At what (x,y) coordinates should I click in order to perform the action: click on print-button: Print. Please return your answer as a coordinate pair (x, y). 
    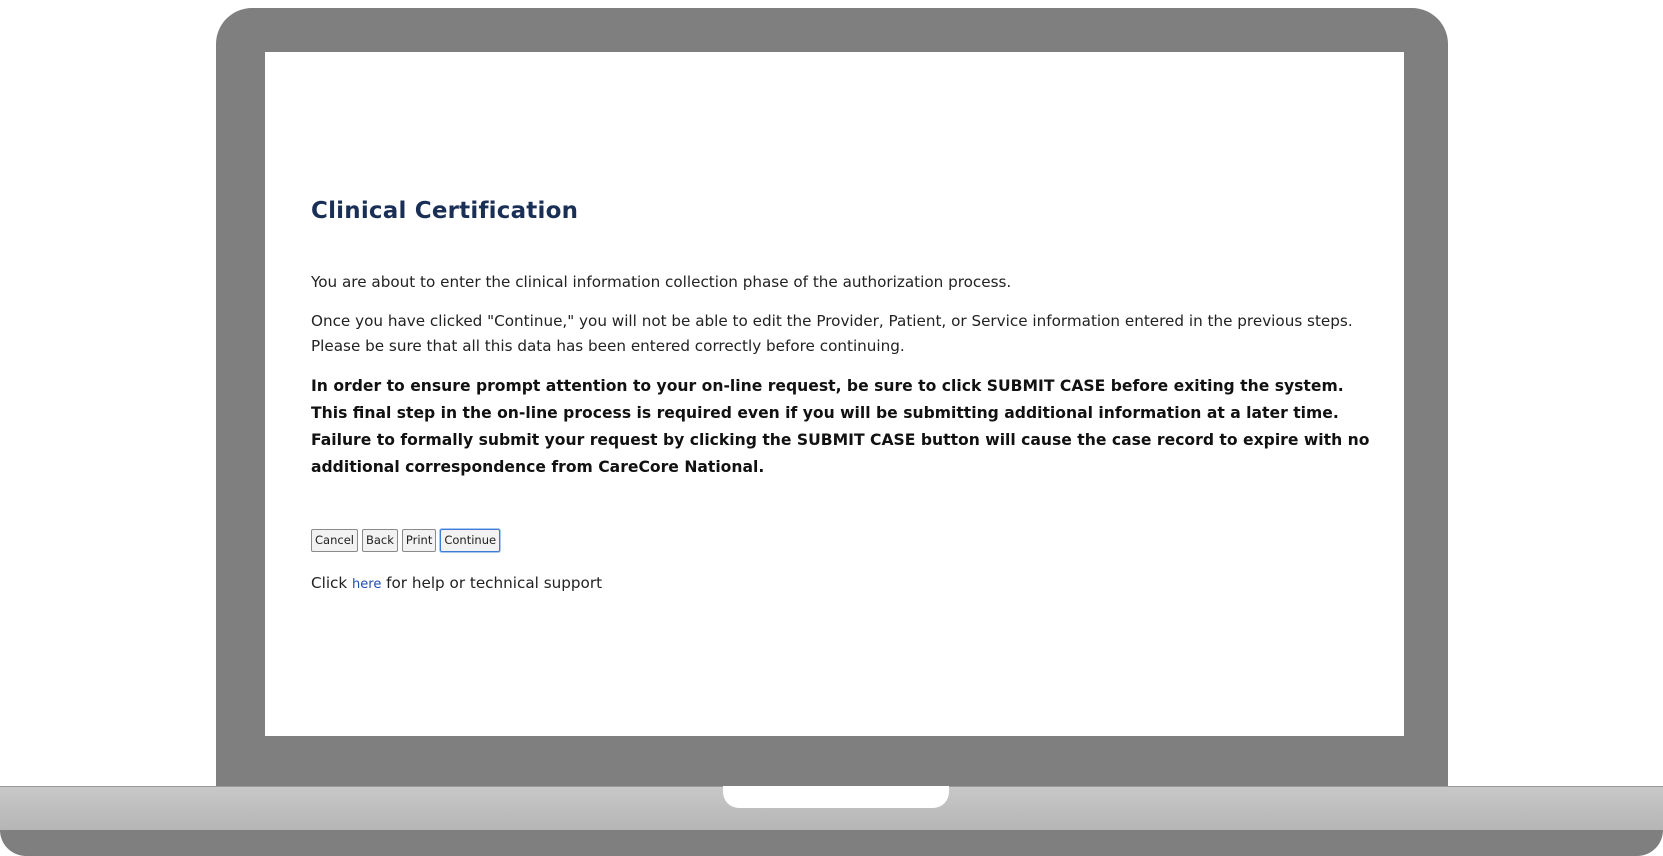
    Looking at the image, I should click on (419, 540).